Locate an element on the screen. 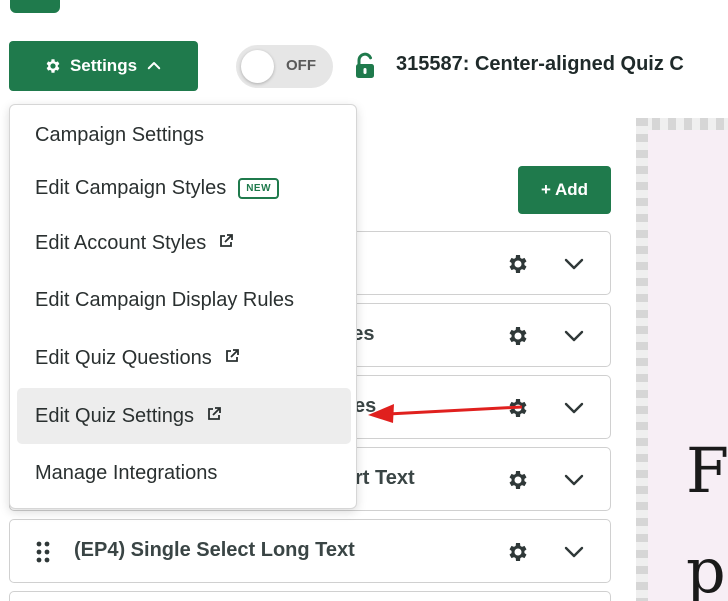 The height and width of the screenshot is (601, 728). settings-button: Settings is located at coordinates (103, 66).